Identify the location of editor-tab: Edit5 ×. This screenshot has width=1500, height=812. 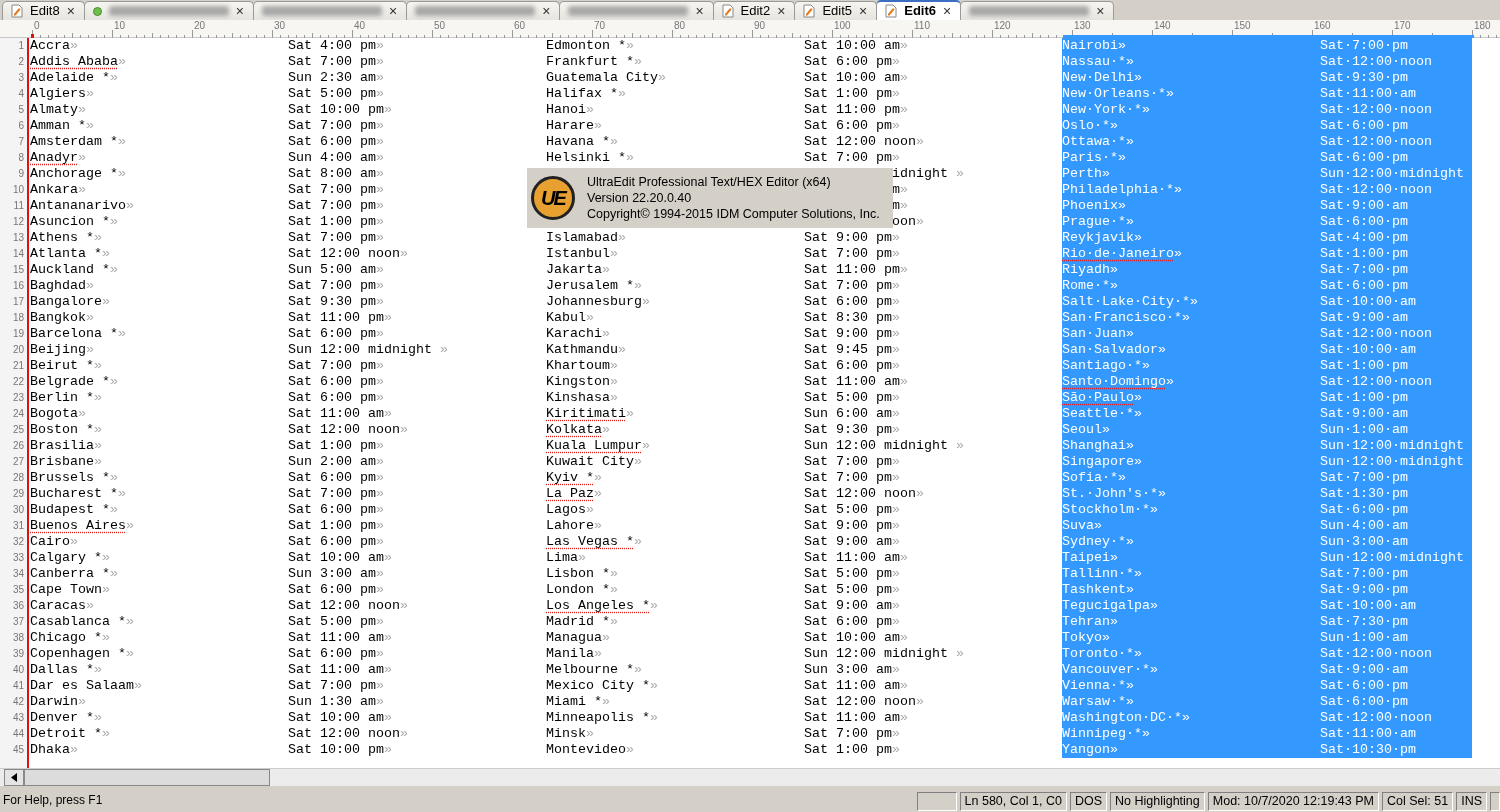
(836, 10).